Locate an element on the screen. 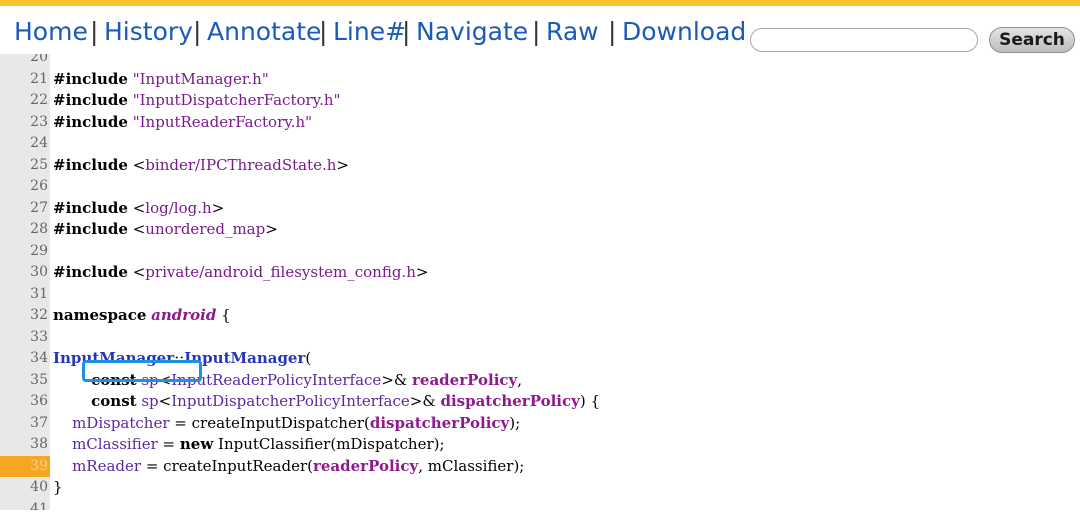 The width and height of the screenshot is (1080, 516). line-number-link: 23 is located at coordinates (25, 123).